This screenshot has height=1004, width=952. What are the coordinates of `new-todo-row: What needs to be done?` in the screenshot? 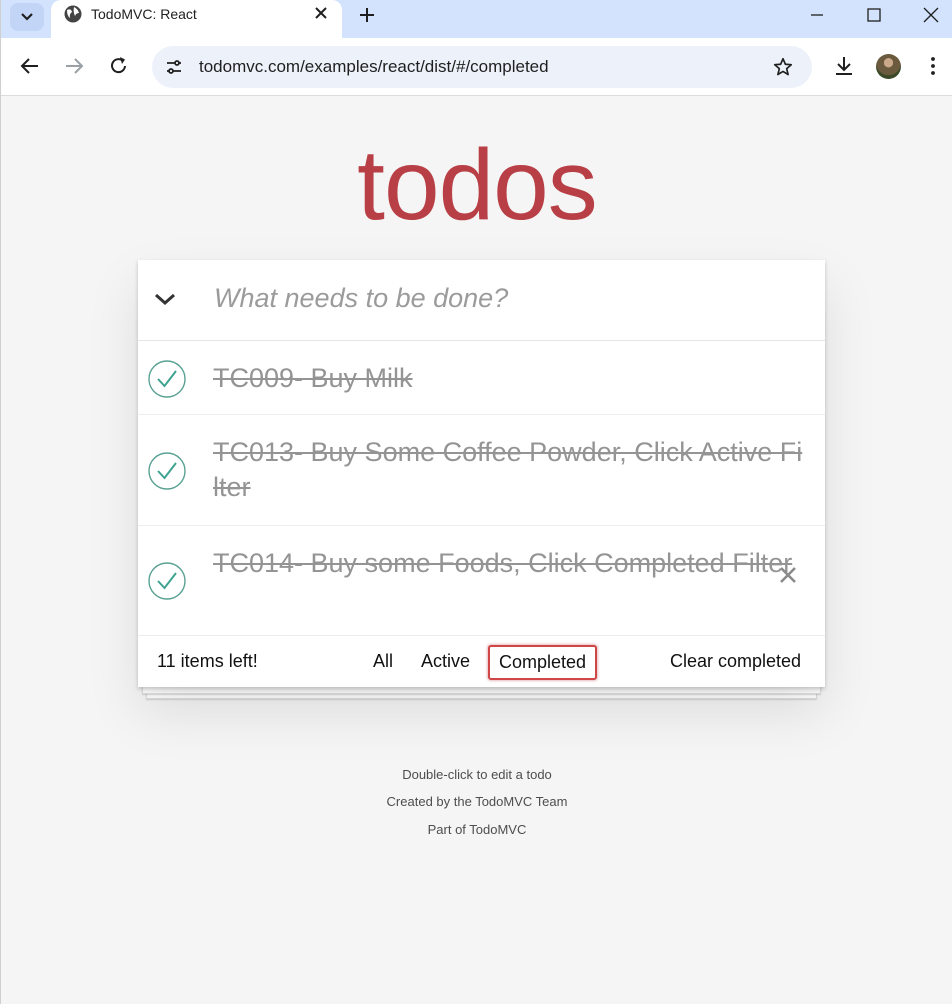 It's located at (481, 300).